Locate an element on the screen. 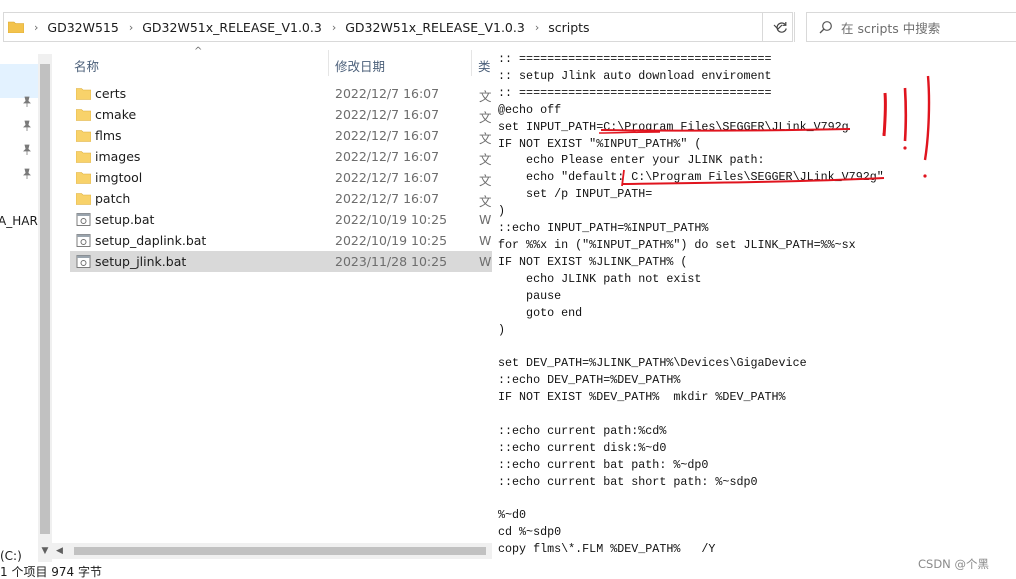  breadcrumb-item: GD32W515 is located at coordinates (82, 27).